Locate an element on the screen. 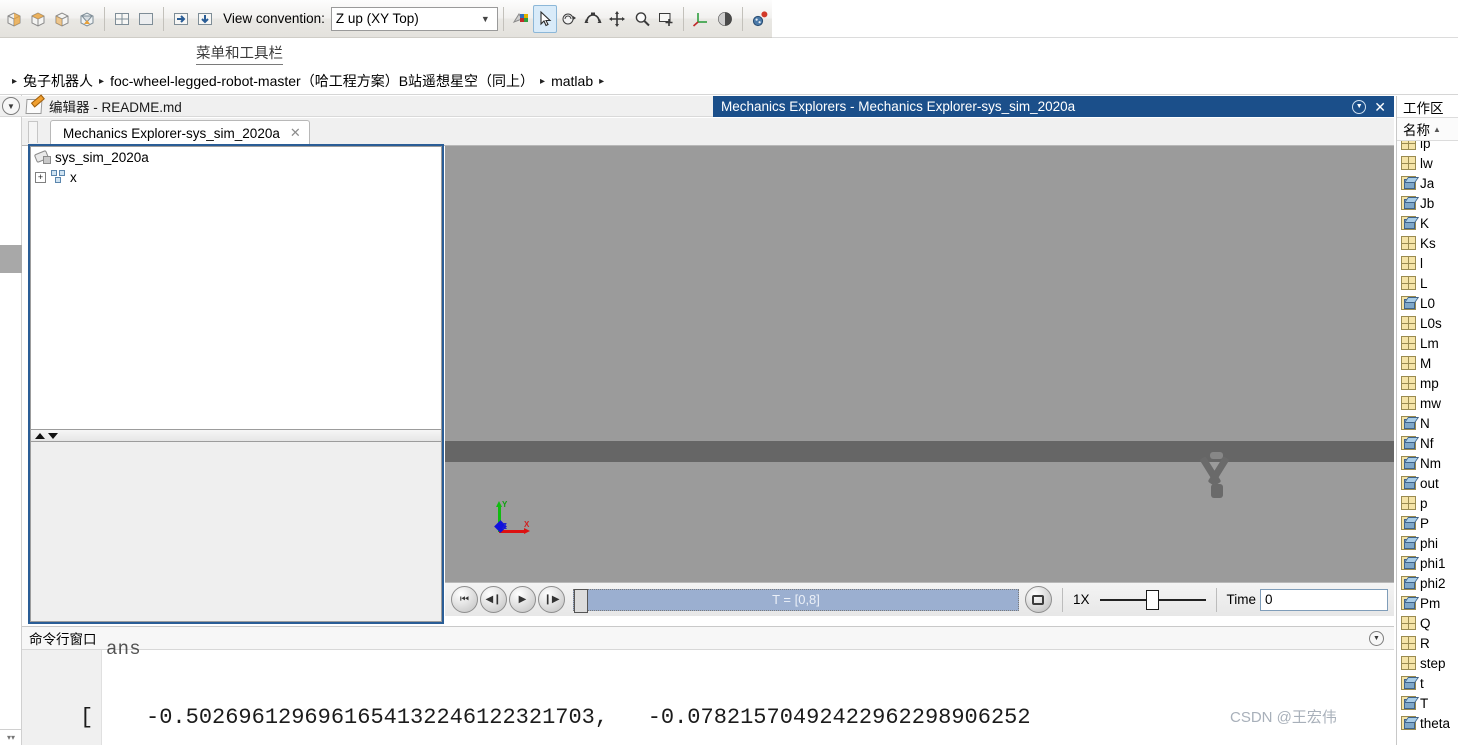 The height and width of the screenshot is (745, 1458). workspace-row: phi1 is located at coordinates (1427, 563).